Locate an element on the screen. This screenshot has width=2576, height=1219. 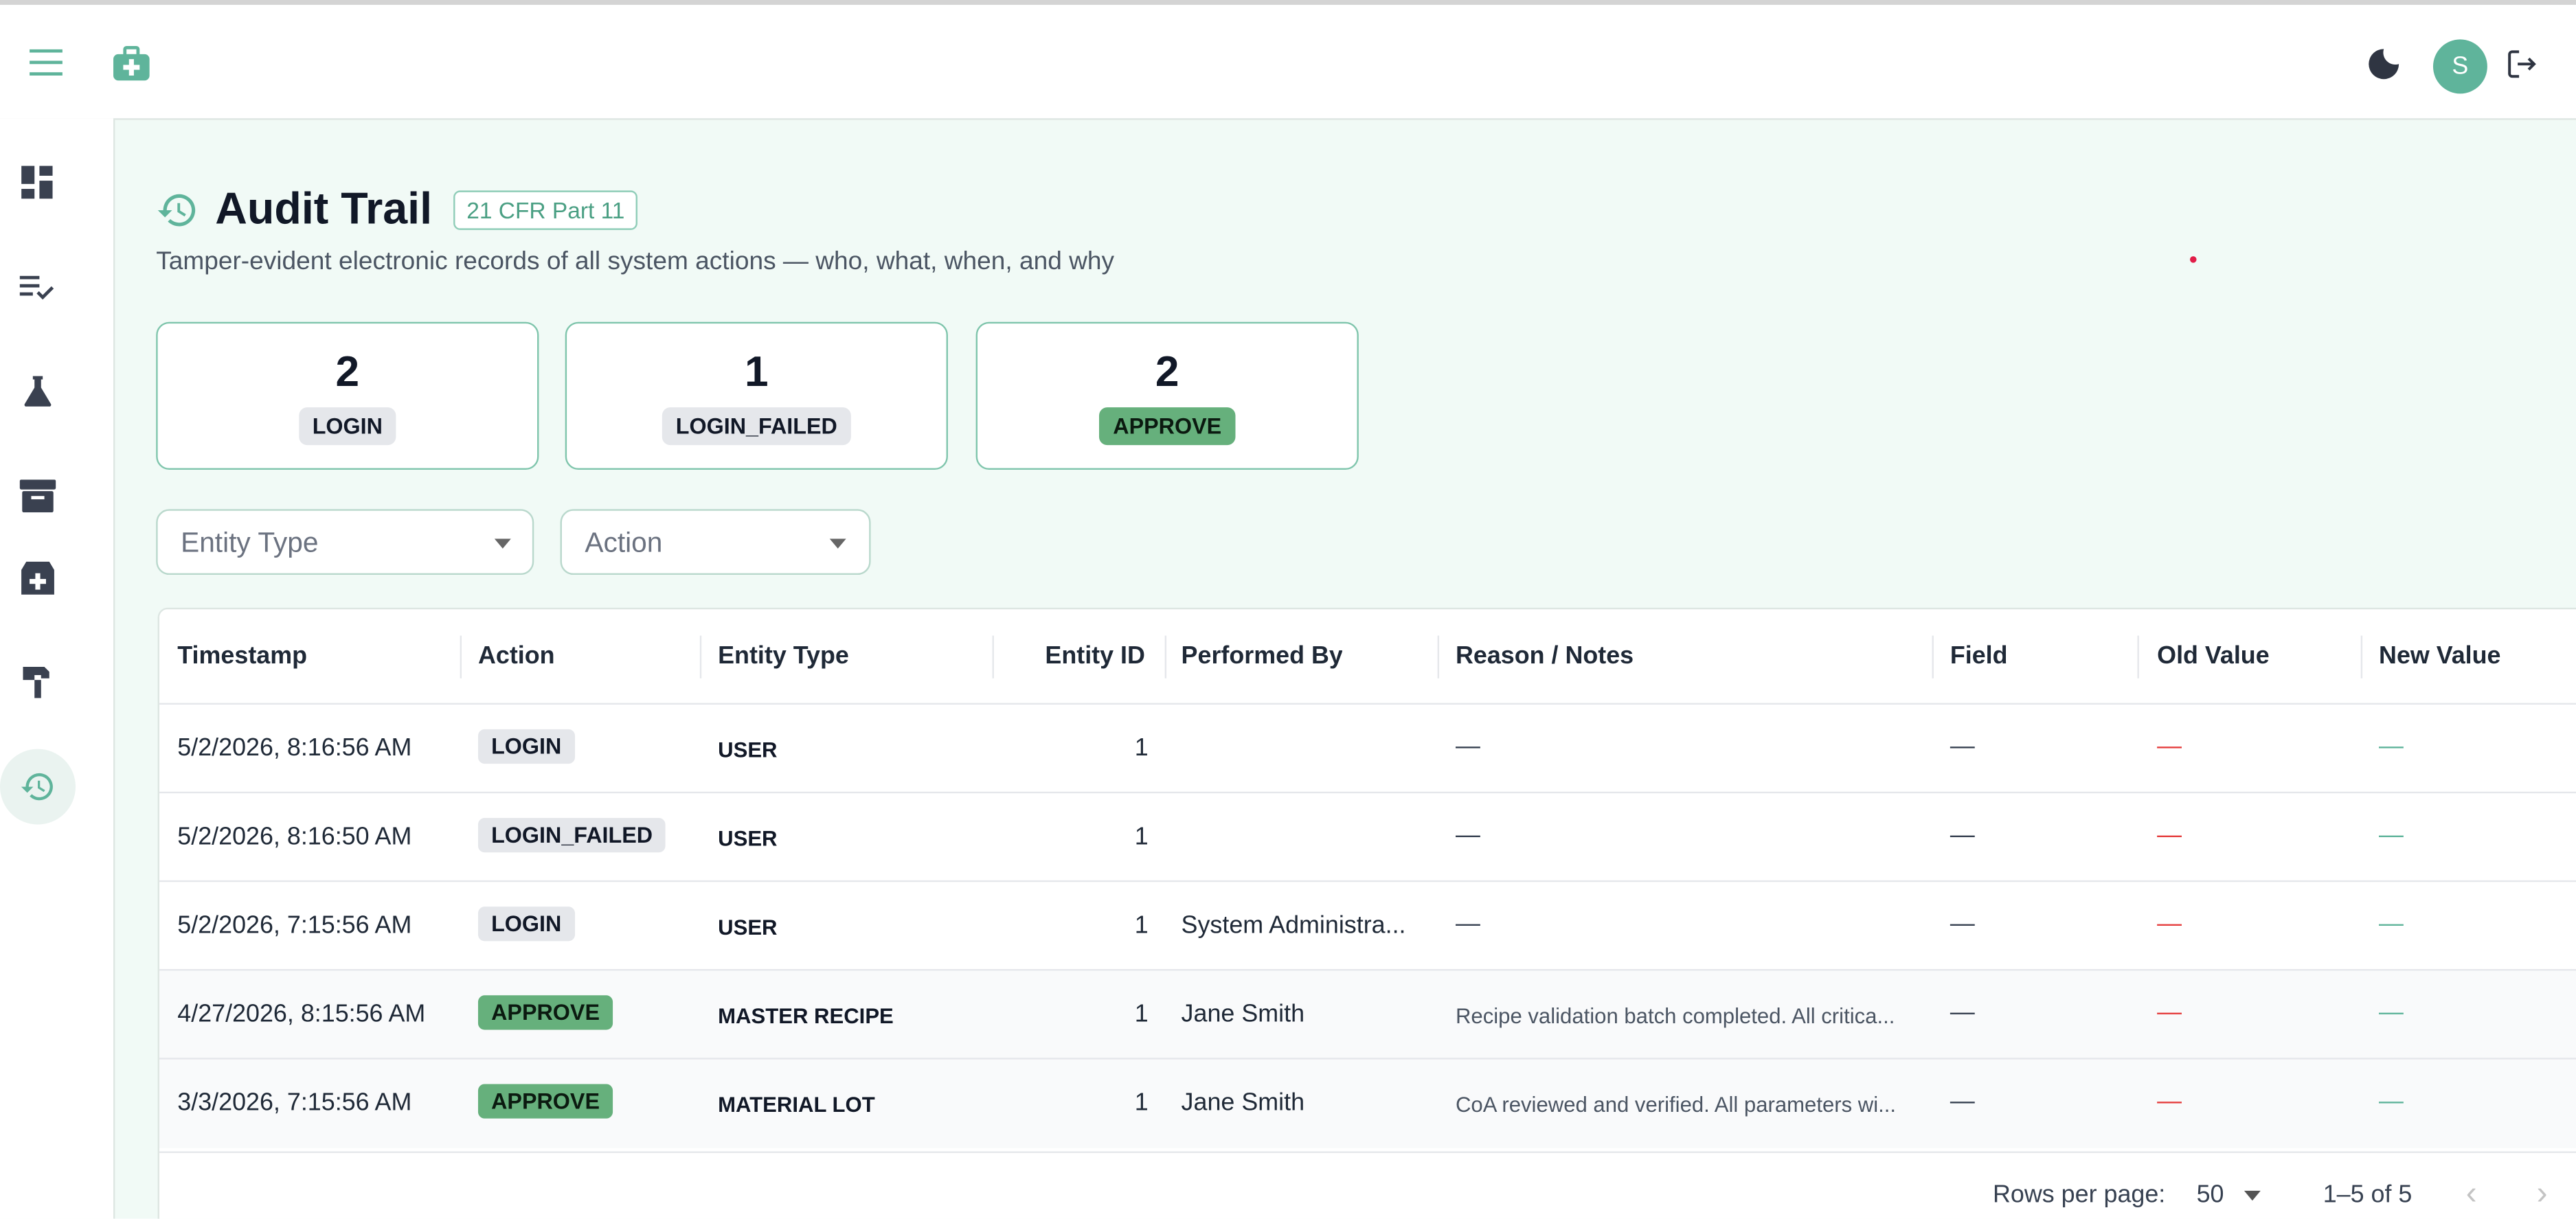
checklist-icon is located at coordinates (36, 287).